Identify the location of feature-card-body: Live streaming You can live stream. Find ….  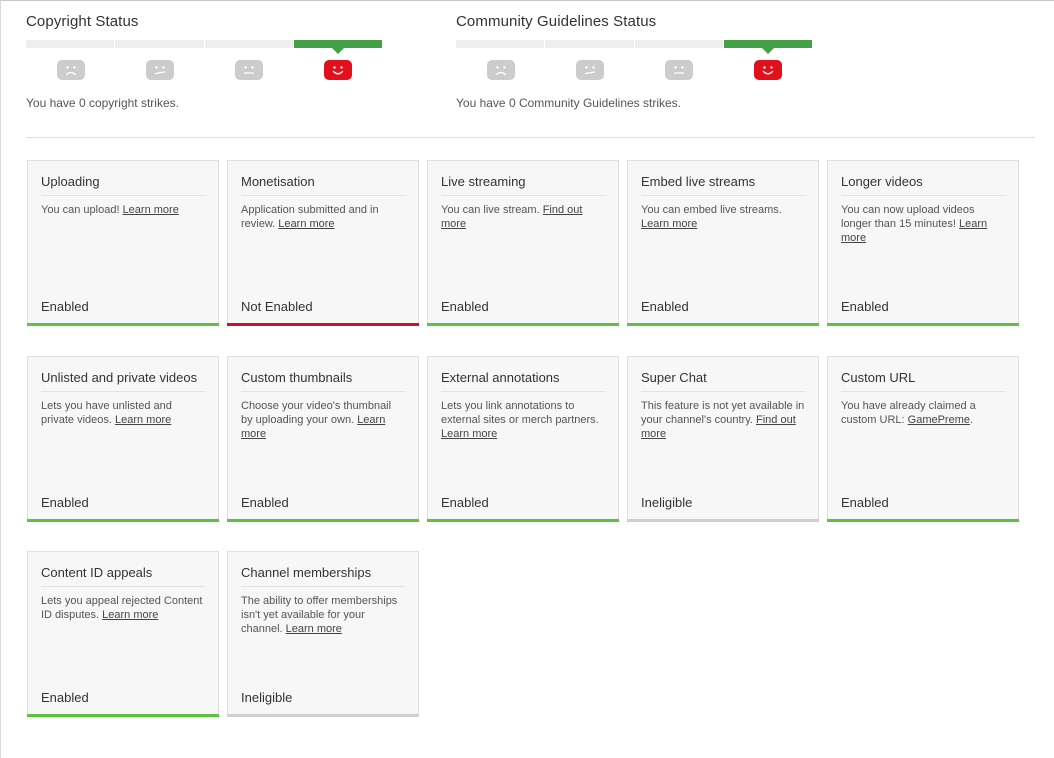
(523, 196).